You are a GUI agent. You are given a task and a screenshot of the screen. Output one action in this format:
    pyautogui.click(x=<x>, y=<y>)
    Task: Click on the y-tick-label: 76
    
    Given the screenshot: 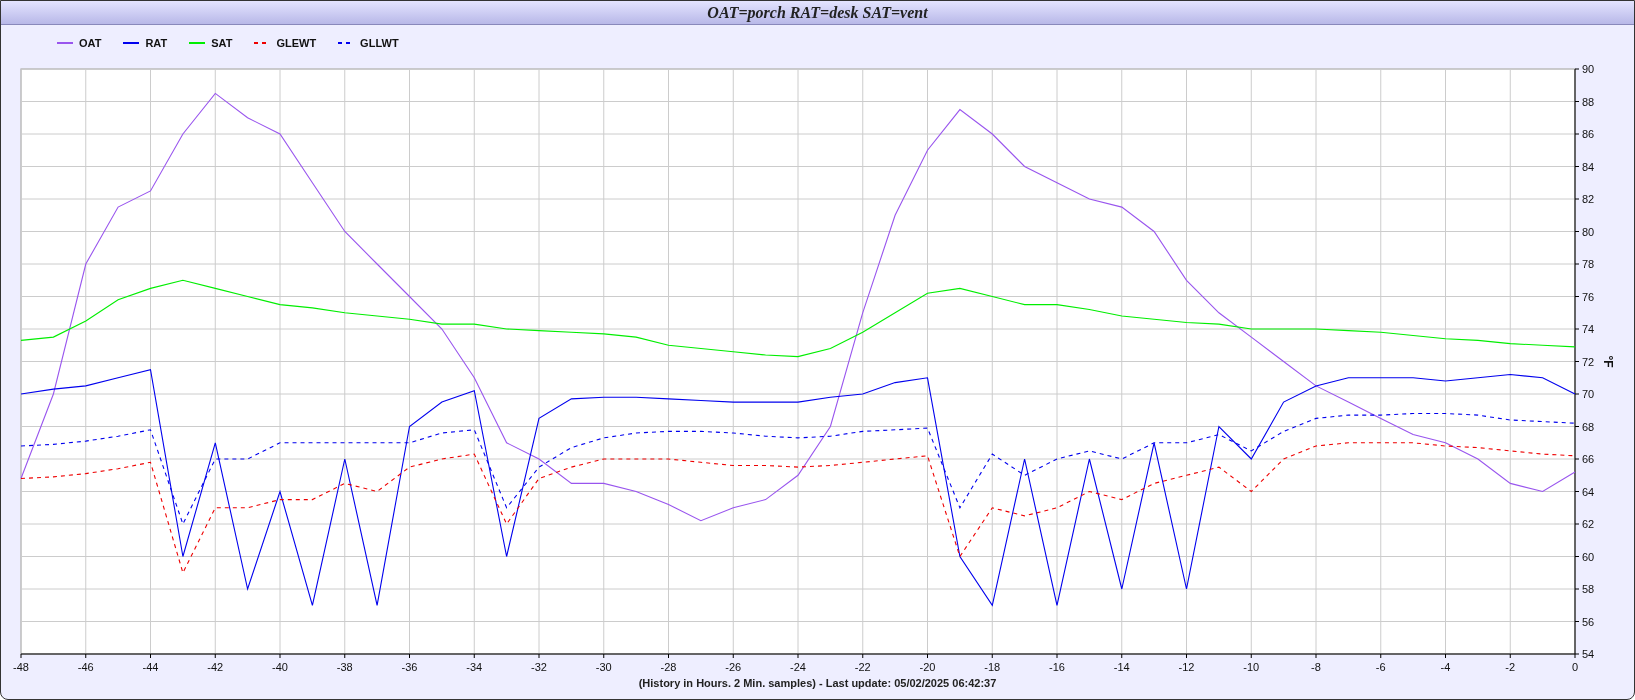 What is the action you would take?
    pyautogui.click(x=1588, y=296)
    